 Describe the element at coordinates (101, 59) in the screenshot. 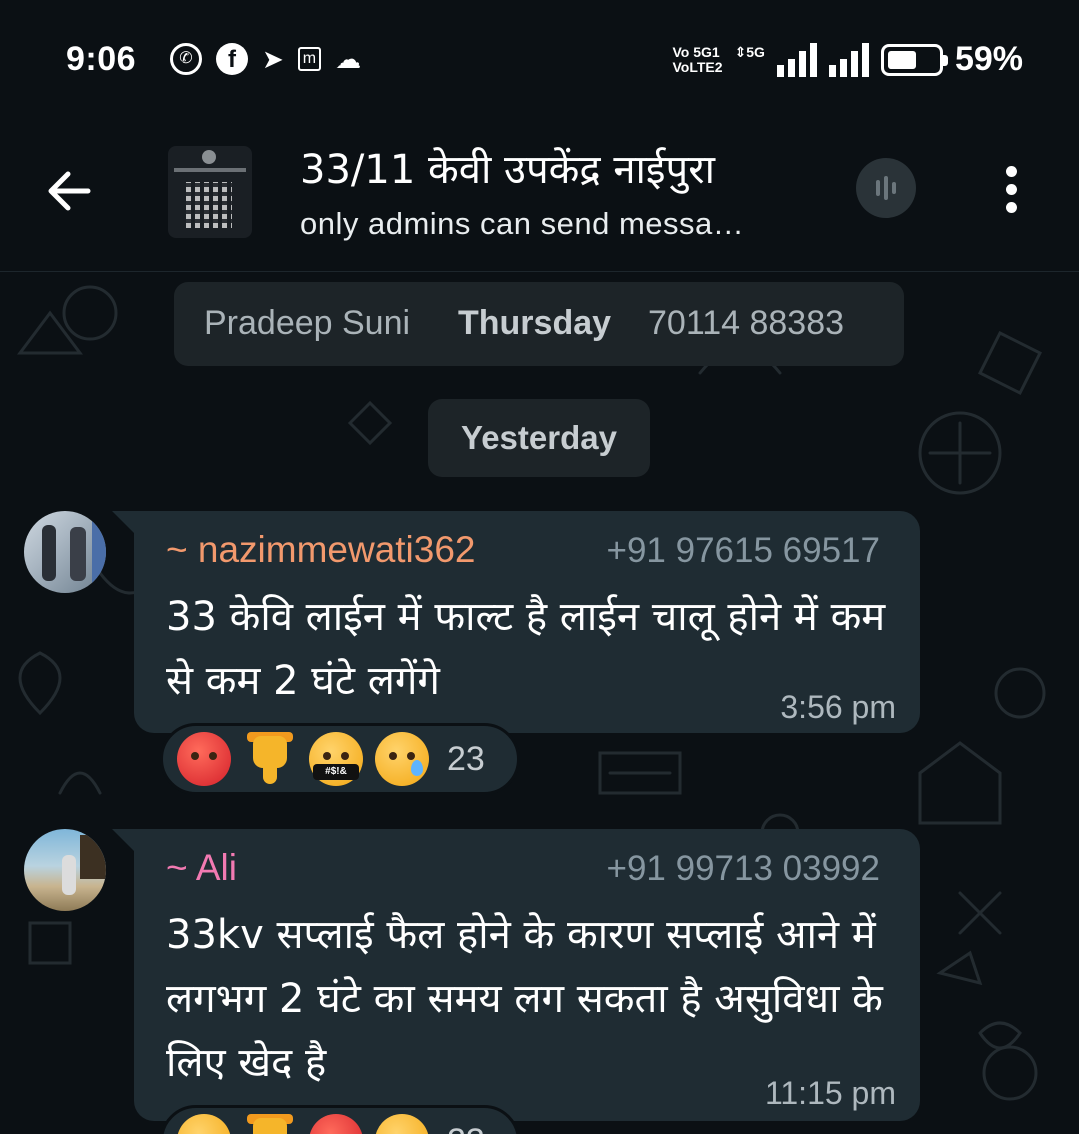

I see `status-time: 9:06` at that location.